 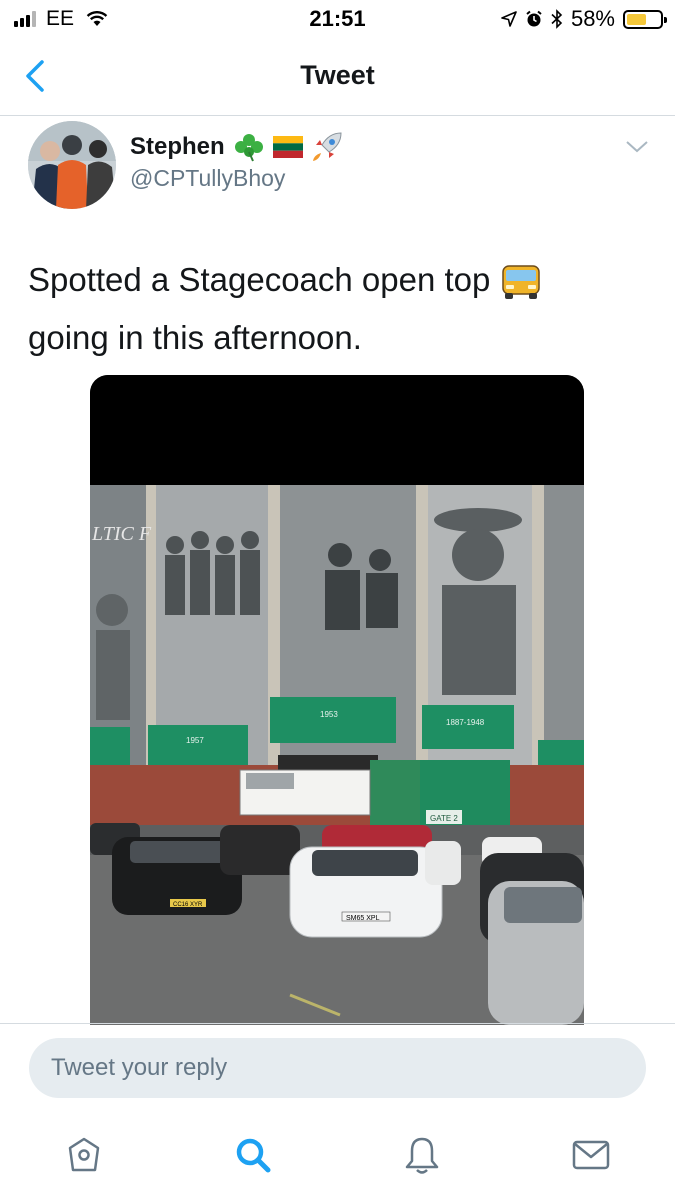 What do you see at coordinates (337, 1068) in the screenshot?
I see `reply-input` at bounding box center [337, 1068].